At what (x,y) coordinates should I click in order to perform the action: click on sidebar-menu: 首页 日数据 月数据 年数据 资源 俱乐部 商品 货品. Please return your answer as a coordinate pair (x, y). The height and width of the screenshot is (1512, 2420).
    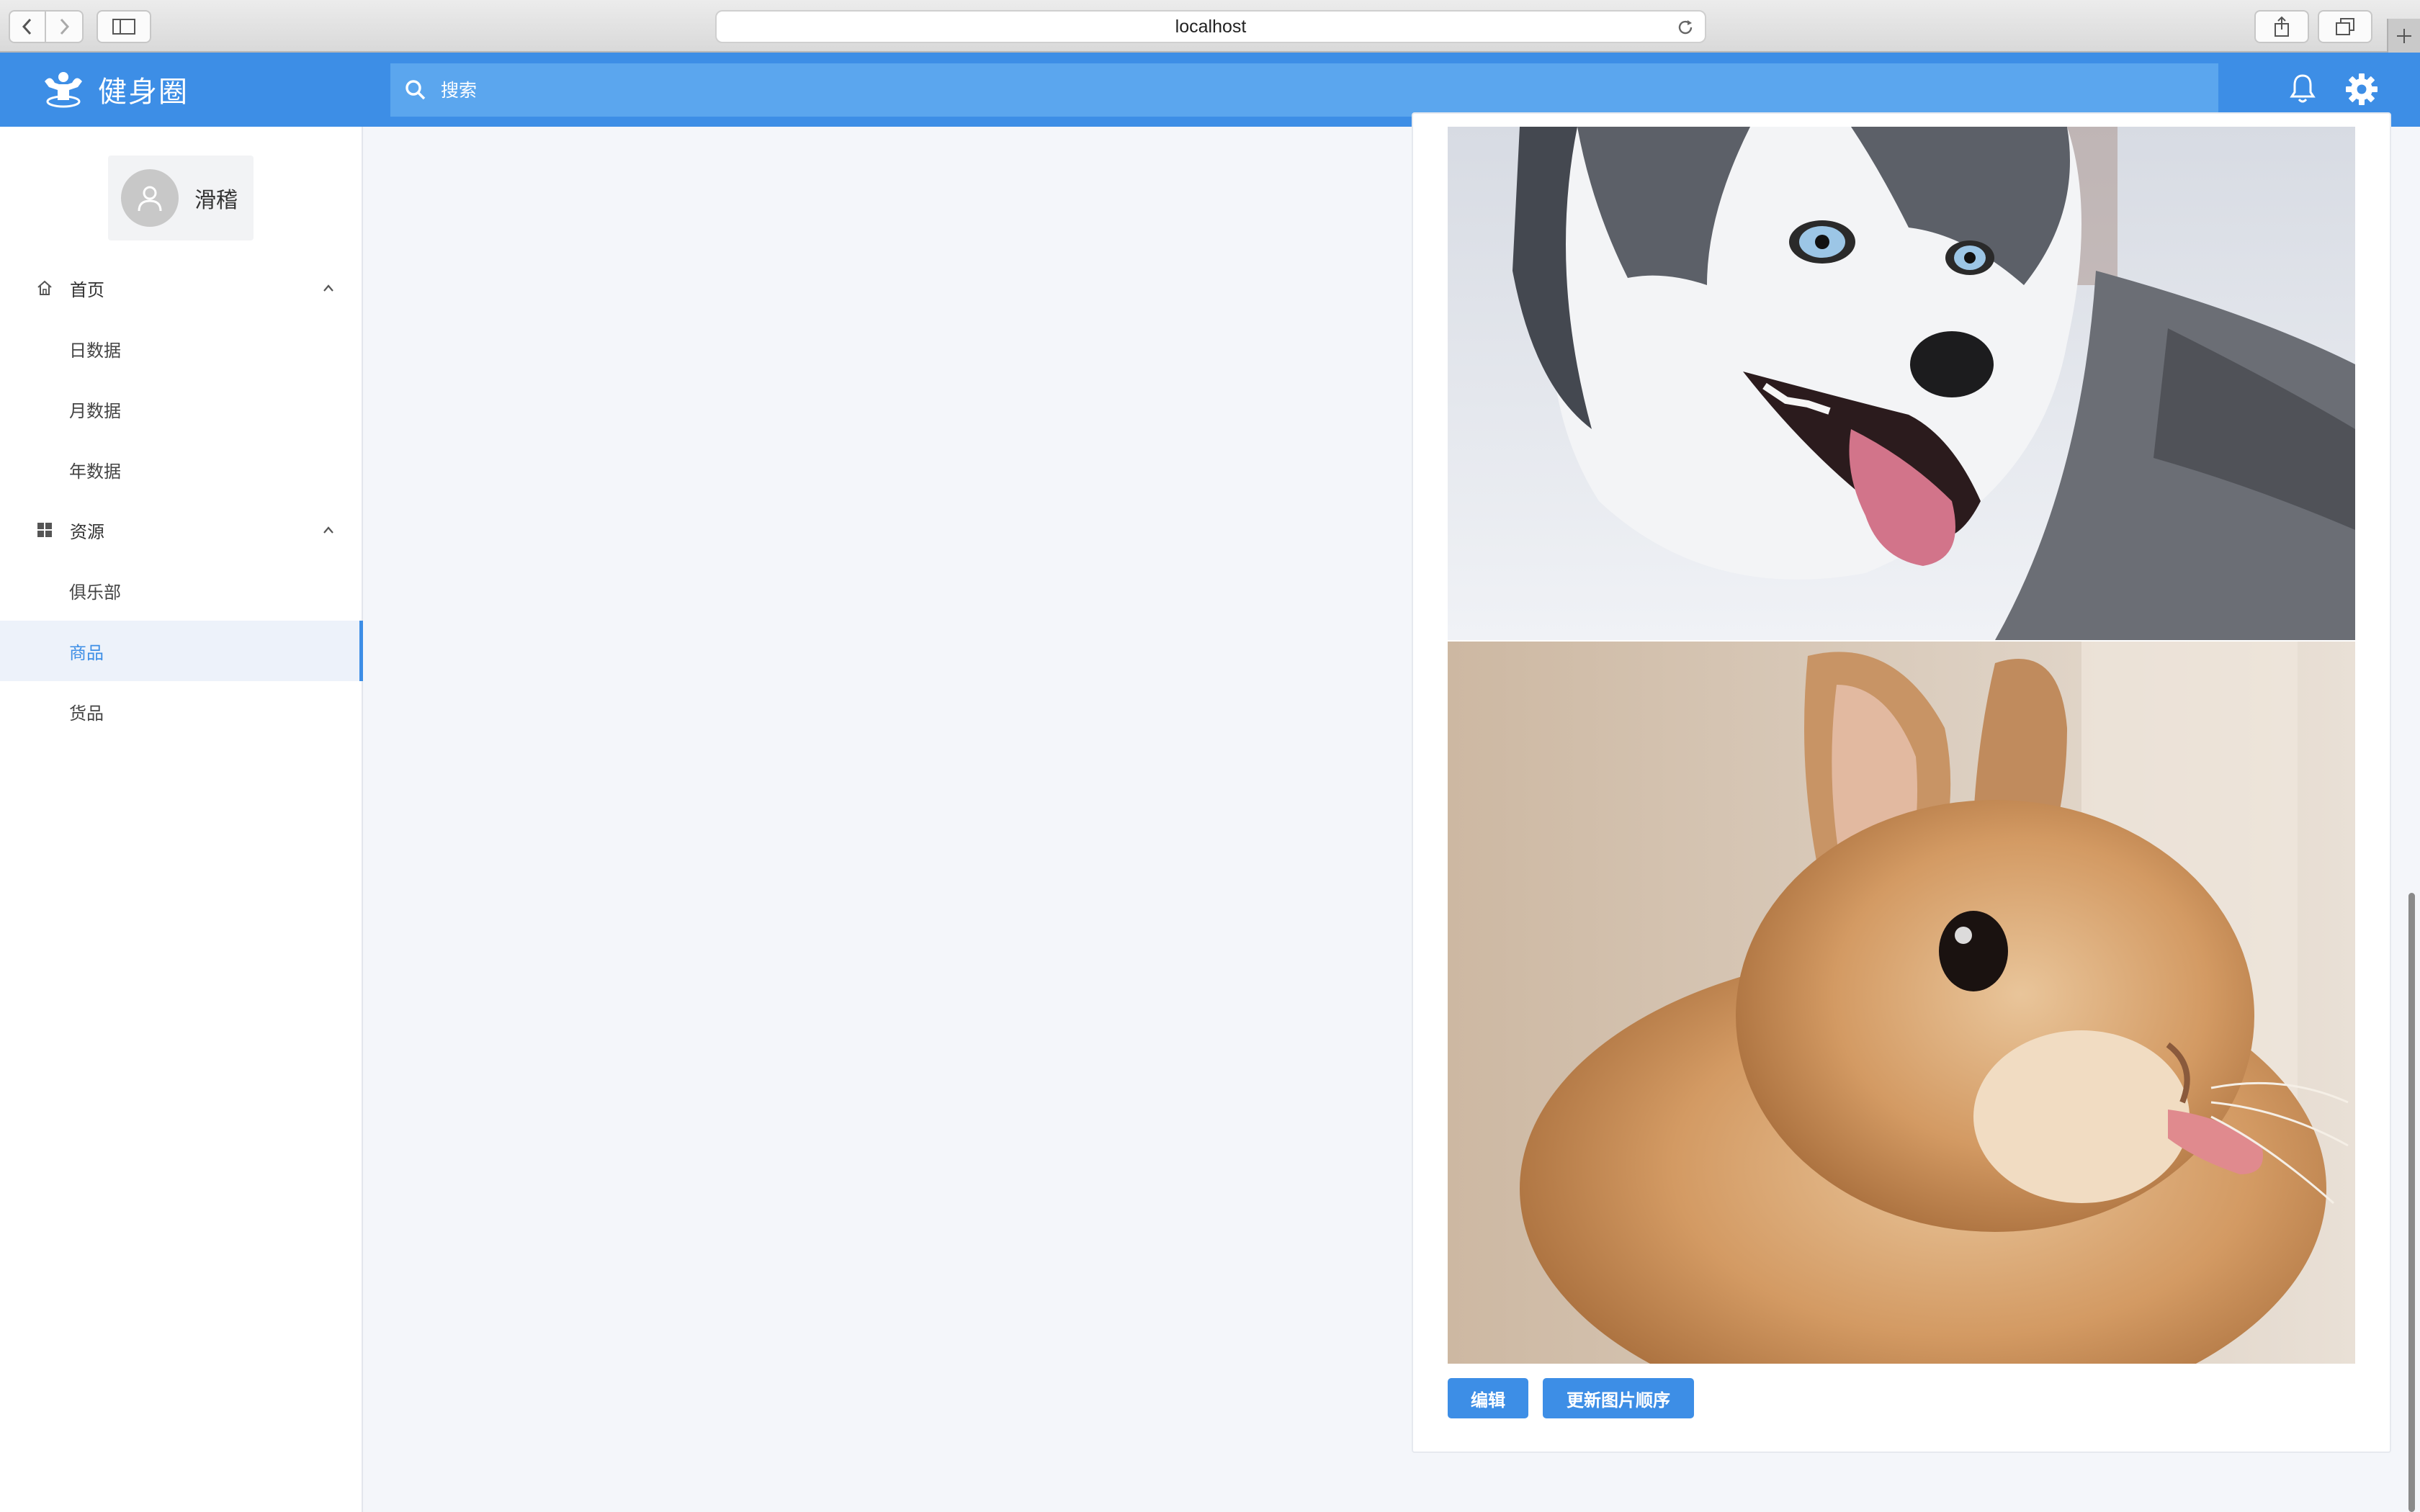
    Looking at the image, I should click on (181, 500).